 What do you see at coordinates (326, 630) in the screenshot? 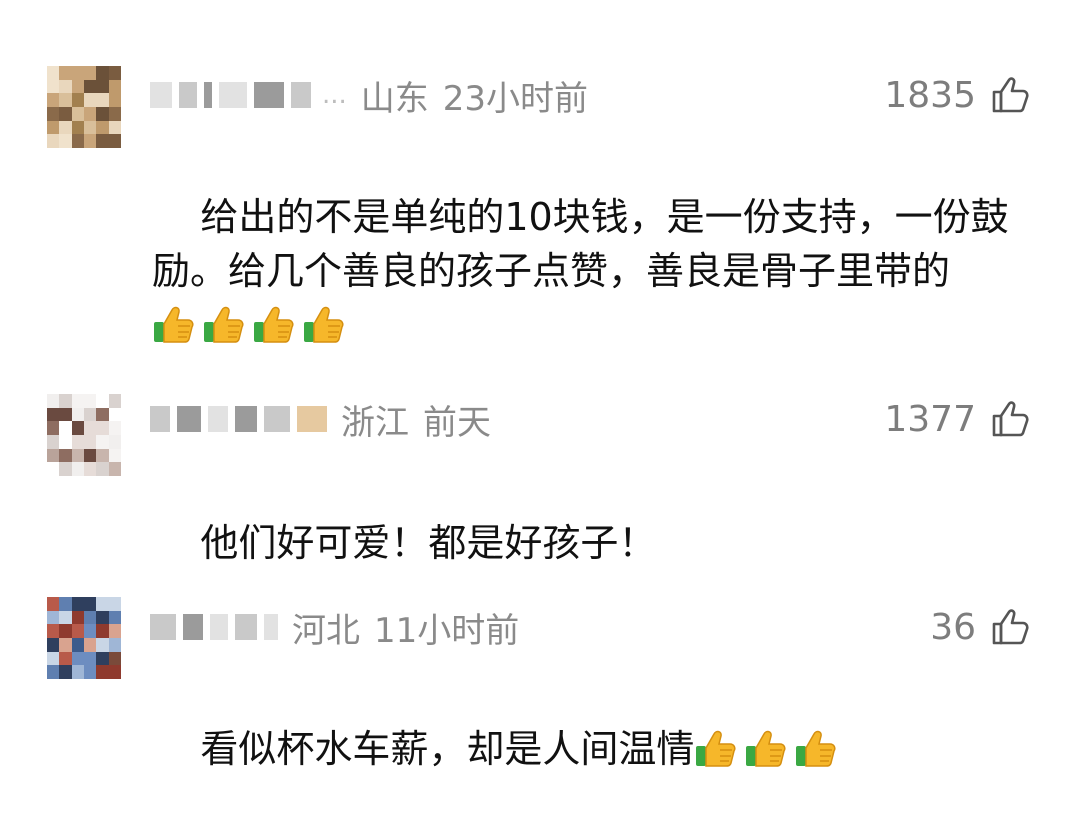
I see `comment-location: 河北` at bounding box center [326, 630].